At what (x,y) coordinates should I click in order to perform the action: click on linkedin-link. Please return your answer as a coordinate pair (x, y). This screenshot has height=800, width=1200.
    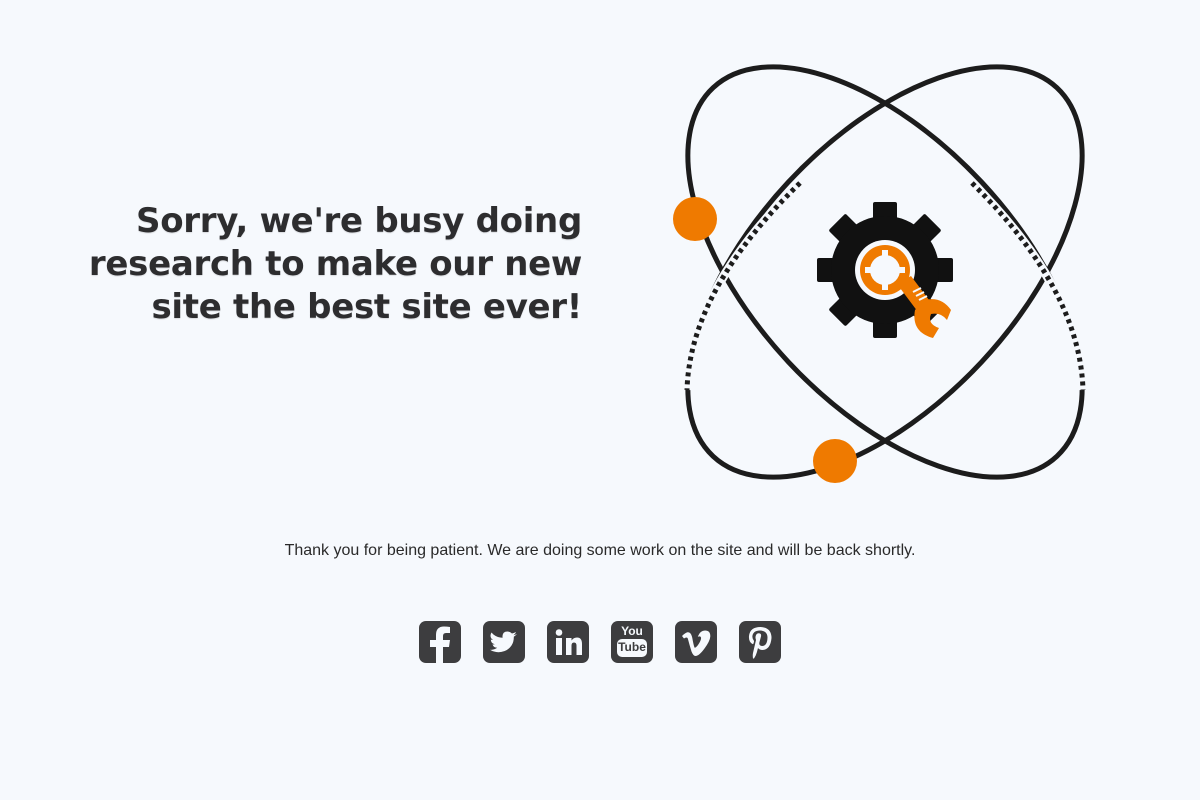
    Looking at the image, I should click on (568, 642).